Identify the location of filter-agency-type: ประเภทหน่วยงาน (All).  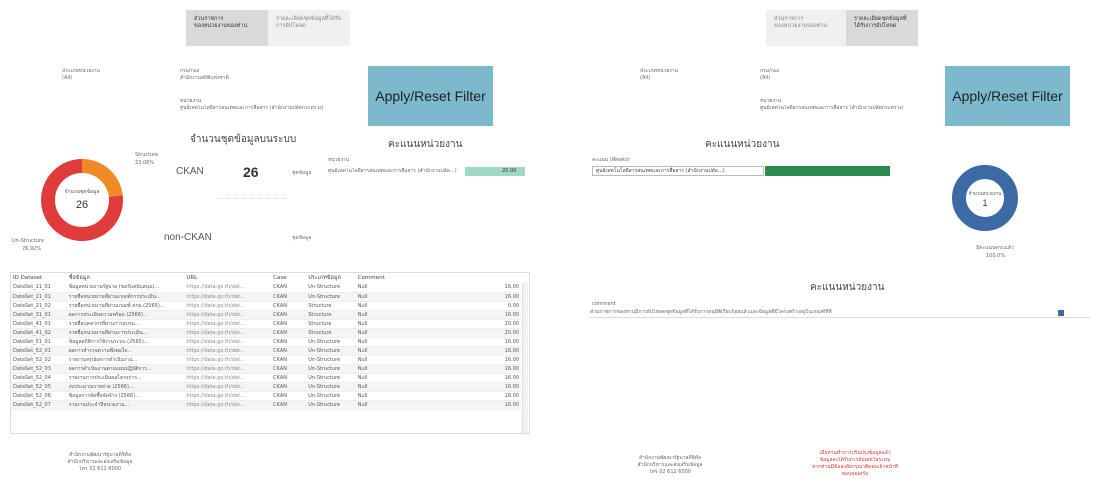
(107, 75).